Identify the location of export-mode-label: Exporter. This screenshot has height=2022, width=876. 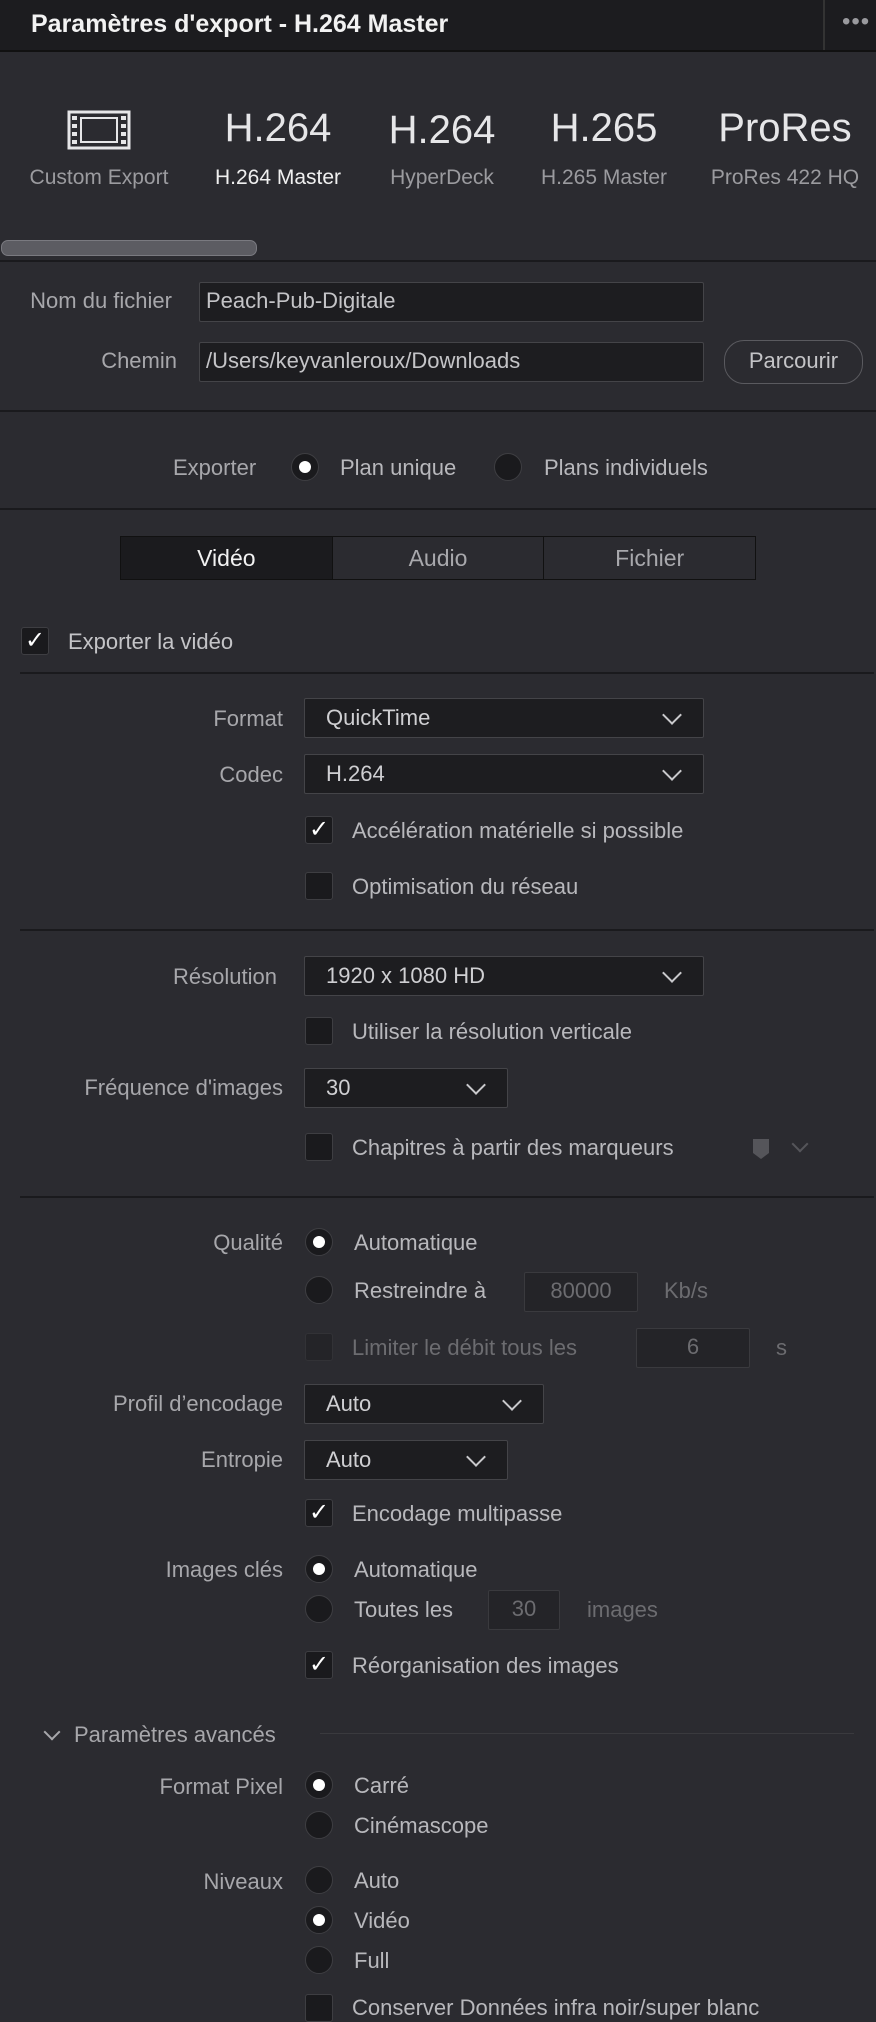
(215, 467).